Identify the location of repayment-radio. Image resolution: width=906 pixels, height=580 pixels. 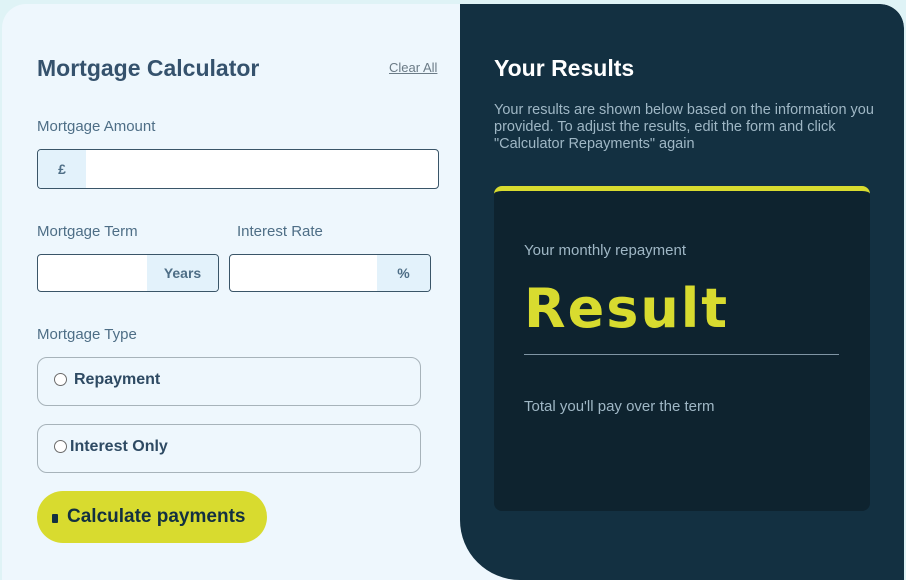
(60, 379).